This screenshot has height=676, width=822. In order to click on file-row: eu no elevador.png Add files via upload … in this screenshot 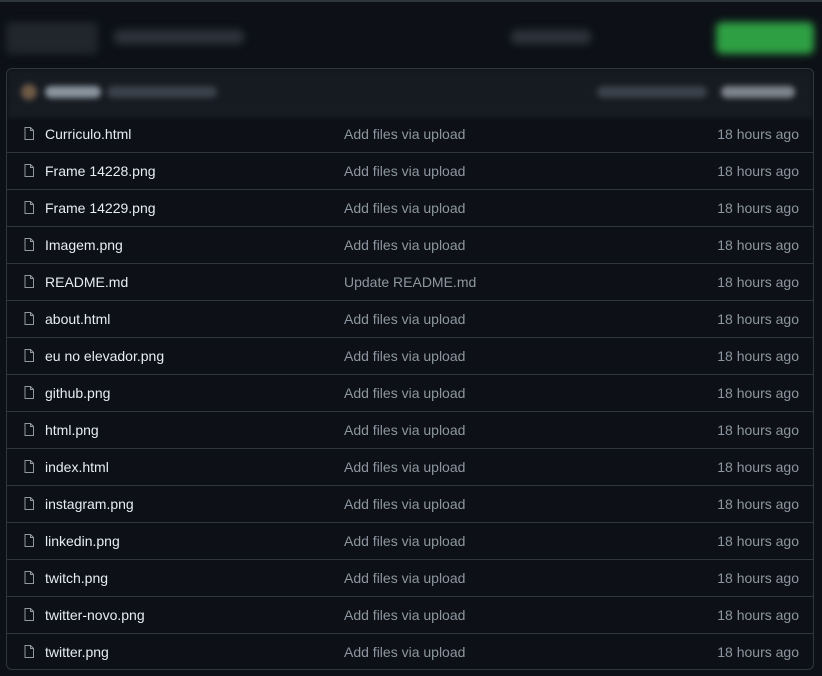, I will do `click(410, 355)`.